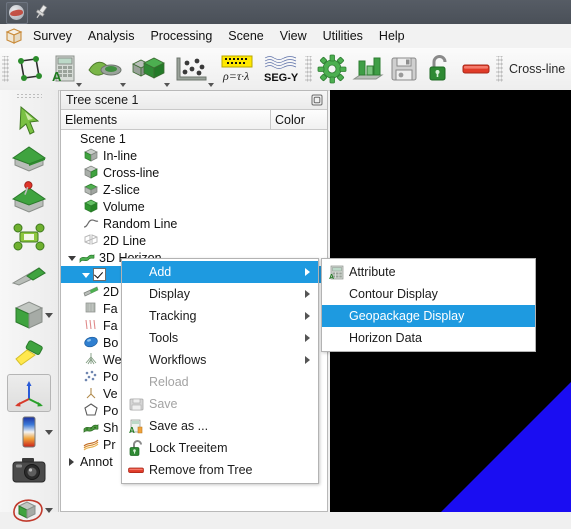  I want to click on title-bar, so click(285, 12).